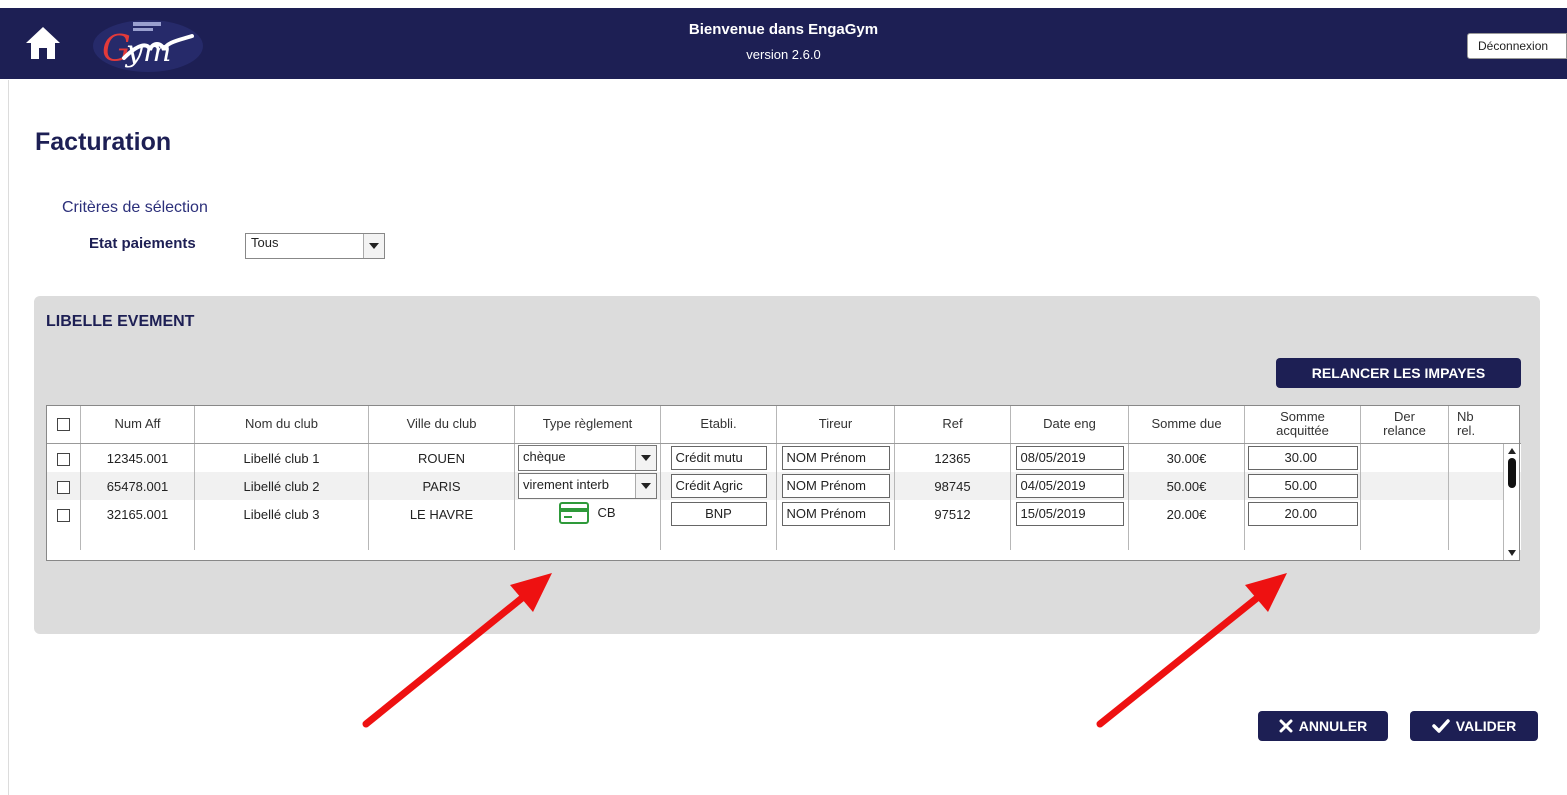 Image resolution: width=1567 pixels, height=795 pixels. Describe the element at coordinates (1069, 486) in the screenshot. I see `date-eng-input: 04/05/2019` at that location.